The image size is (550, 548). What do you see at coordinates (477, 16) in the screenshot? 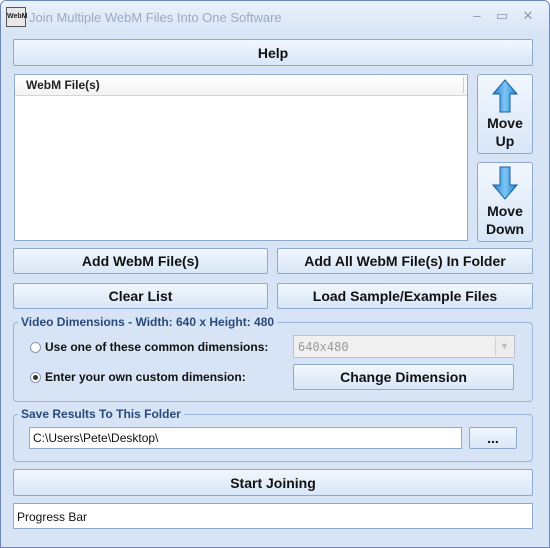
I see `minimize-icon: ‒` at bounding box center [477, 16].